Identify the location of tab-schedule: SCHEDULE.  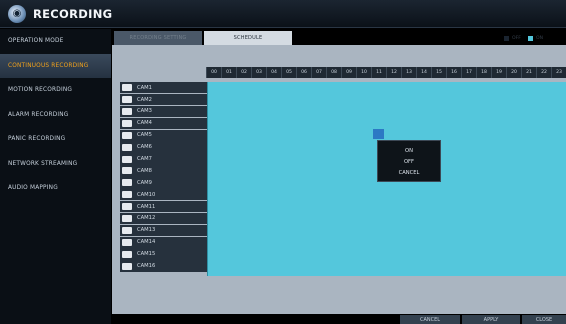
(248, 38).